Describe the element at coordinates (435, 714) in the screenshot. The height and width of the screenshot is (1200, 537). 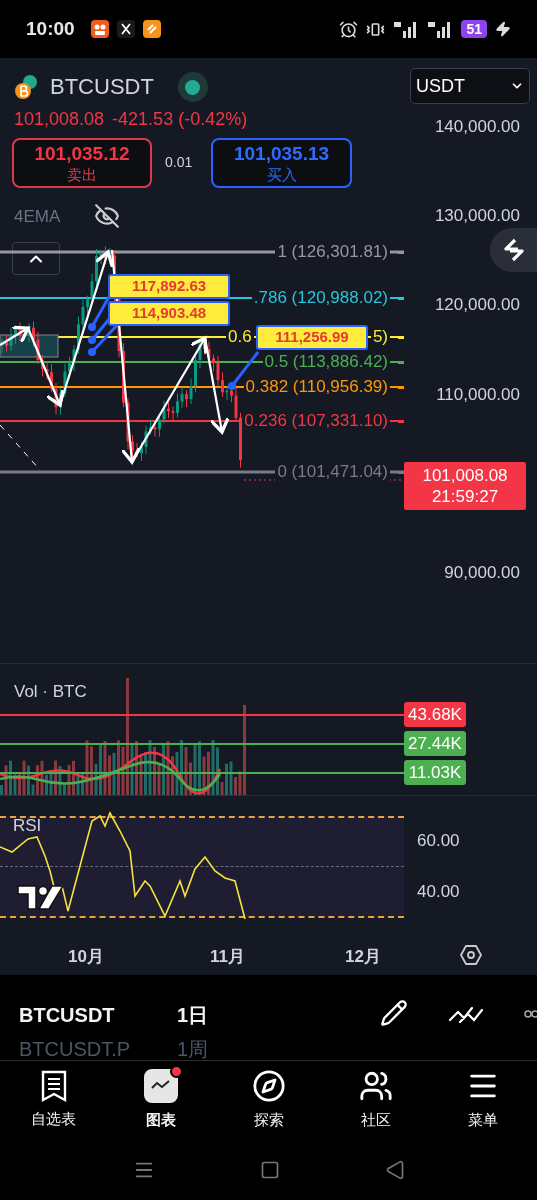
I see `volume-level-tag: 43.68K` at that location.